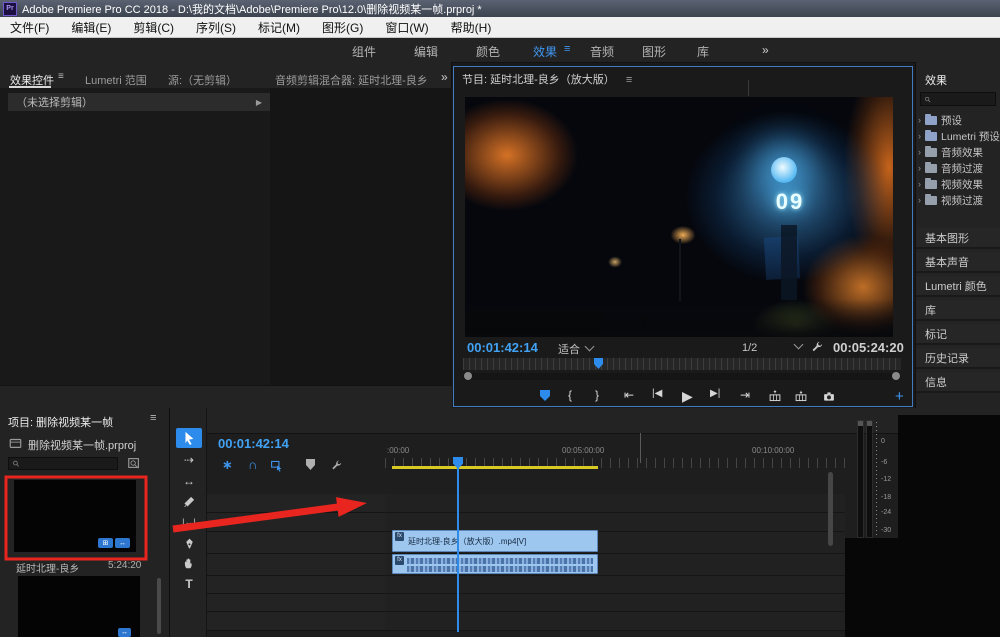  Describe the element at coordinates (495, 541) in the screenshot. I see `video-clip-v1: fx 延时北理-良乡（放大版）.mp4[V]` at that location.